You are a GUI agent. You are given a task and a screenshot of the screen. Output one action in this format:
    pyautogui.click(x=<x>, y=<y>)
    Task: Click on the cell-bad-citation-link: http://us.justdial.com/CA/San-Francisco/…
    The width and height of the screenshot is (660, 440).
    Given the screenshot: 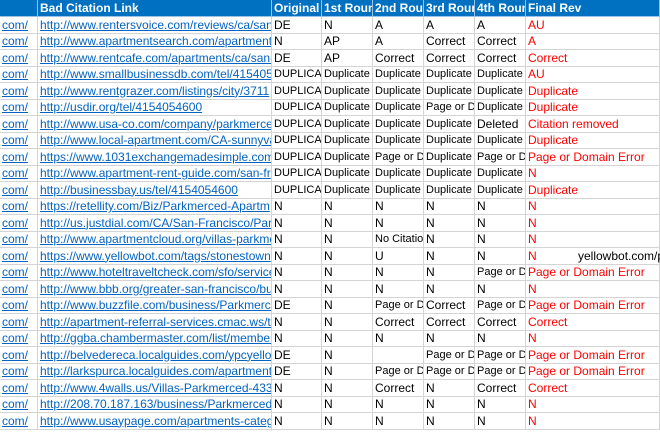 What is the action you would take?
    pyautogui.click(x=155, y=223)
    